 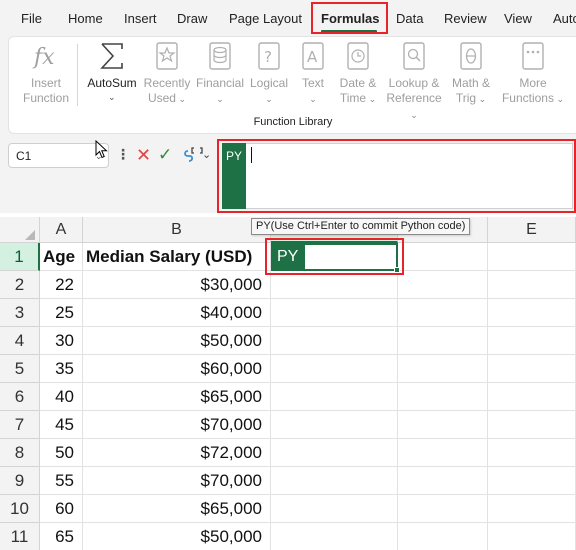 I want to click on age-cell: 35, so click(x=61, y=369).